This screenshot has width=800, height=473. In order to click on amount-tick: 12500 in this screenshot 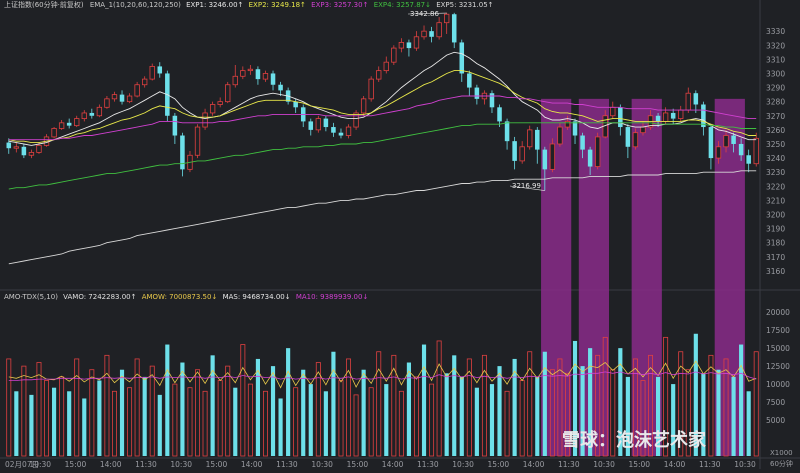, I will do `click(778, 366)`.